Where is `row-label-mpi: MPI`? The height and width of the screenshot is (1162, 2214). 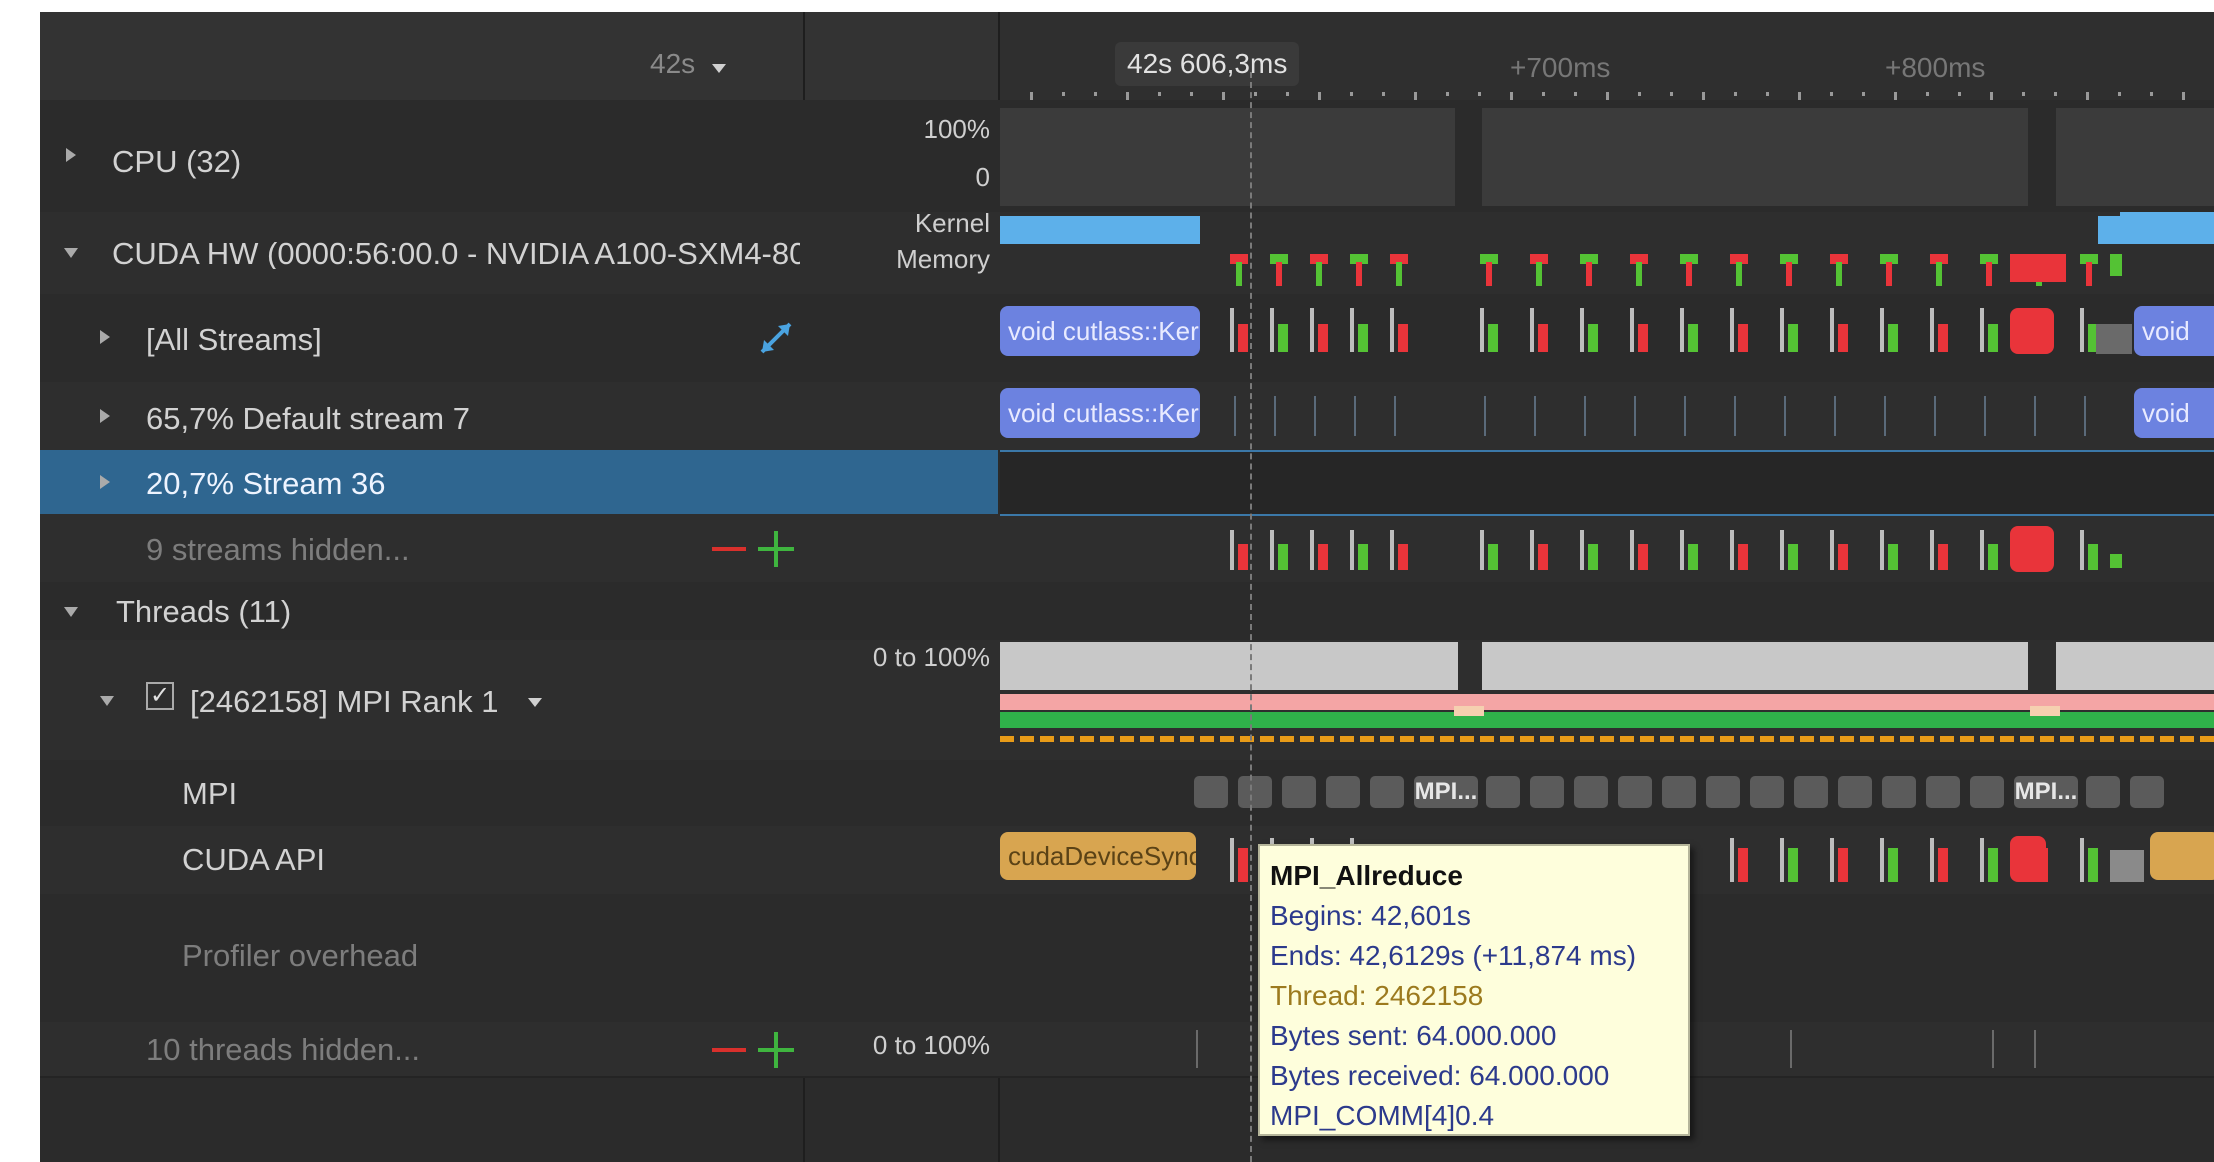 row-label-mpi: MPI is located at coordinates (209, 793).